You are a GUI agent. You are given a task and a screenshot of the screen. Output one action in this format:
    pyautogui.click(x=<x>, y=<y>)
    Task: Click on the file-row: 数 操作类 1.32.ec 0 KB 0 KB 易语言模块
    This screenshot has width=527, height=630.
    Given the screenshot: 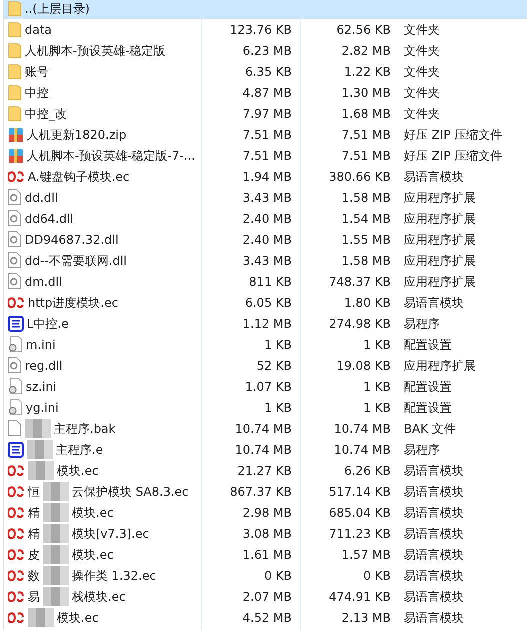 What is the action you would take?
    pyautogui.click(x=265, y=575)
    